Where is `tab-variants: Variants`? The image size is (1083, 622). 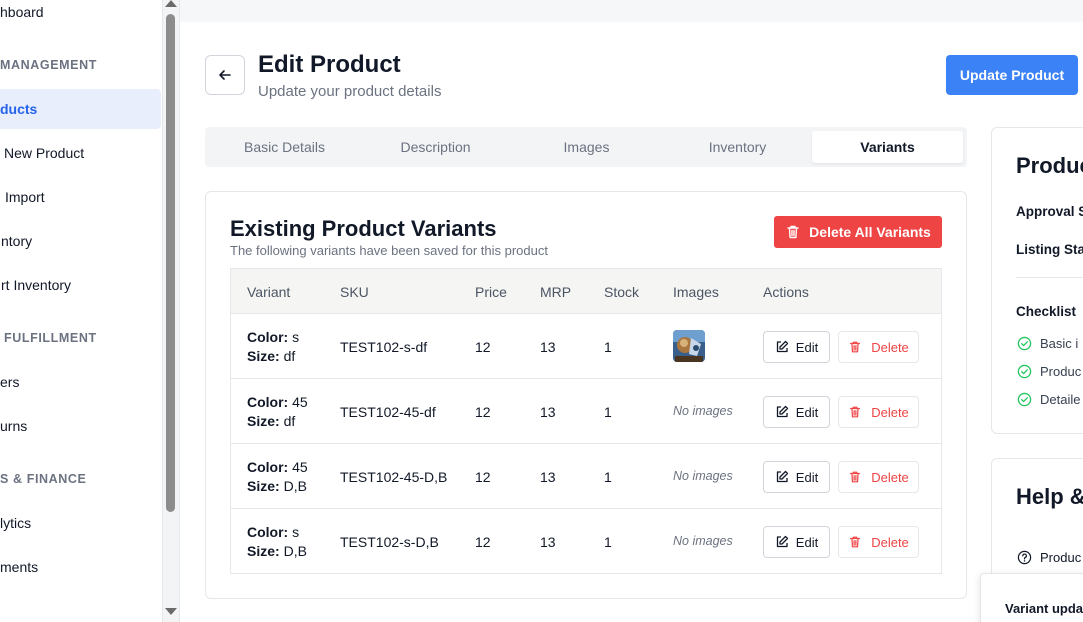
tab-variants: Variants is located at coordinates (887, 147).